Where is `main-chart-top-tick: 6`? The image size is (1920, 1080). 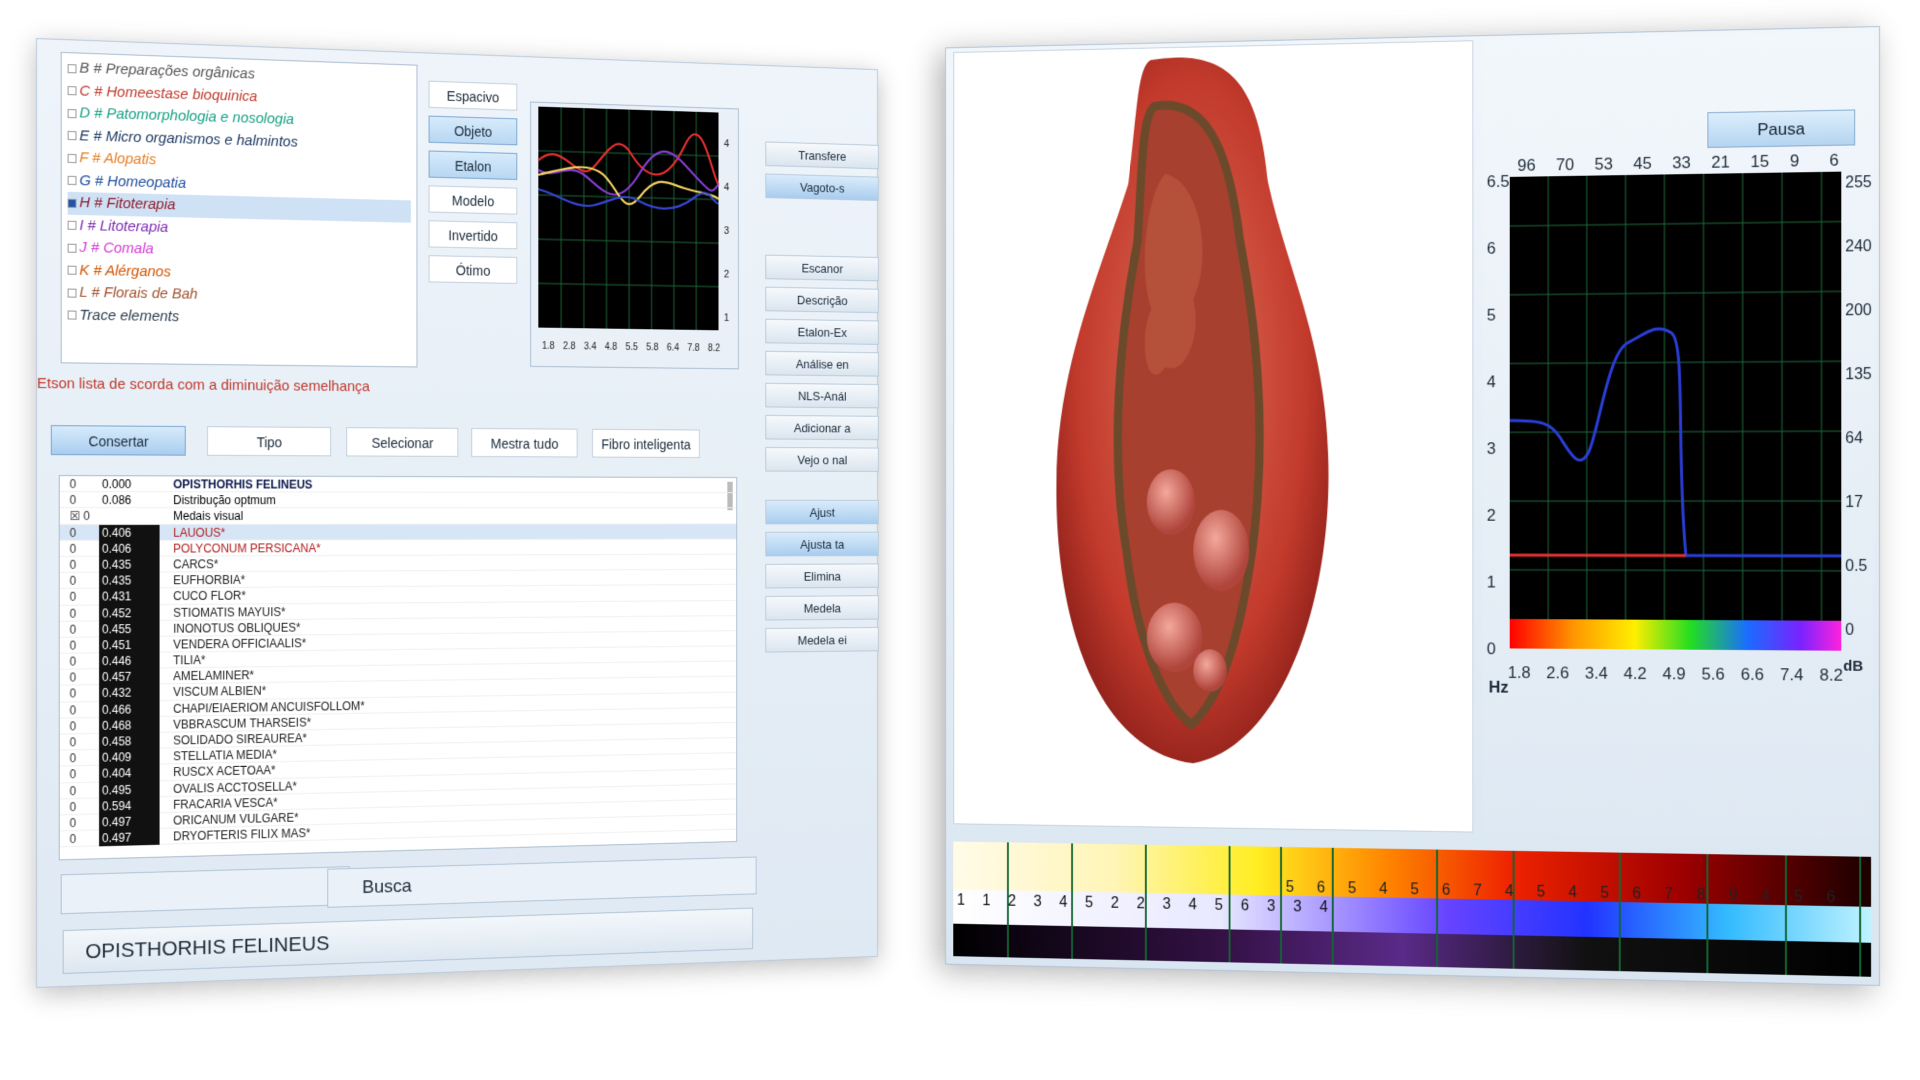 main-chart-top-tick: 6 is located at coordinates (1833, 160).